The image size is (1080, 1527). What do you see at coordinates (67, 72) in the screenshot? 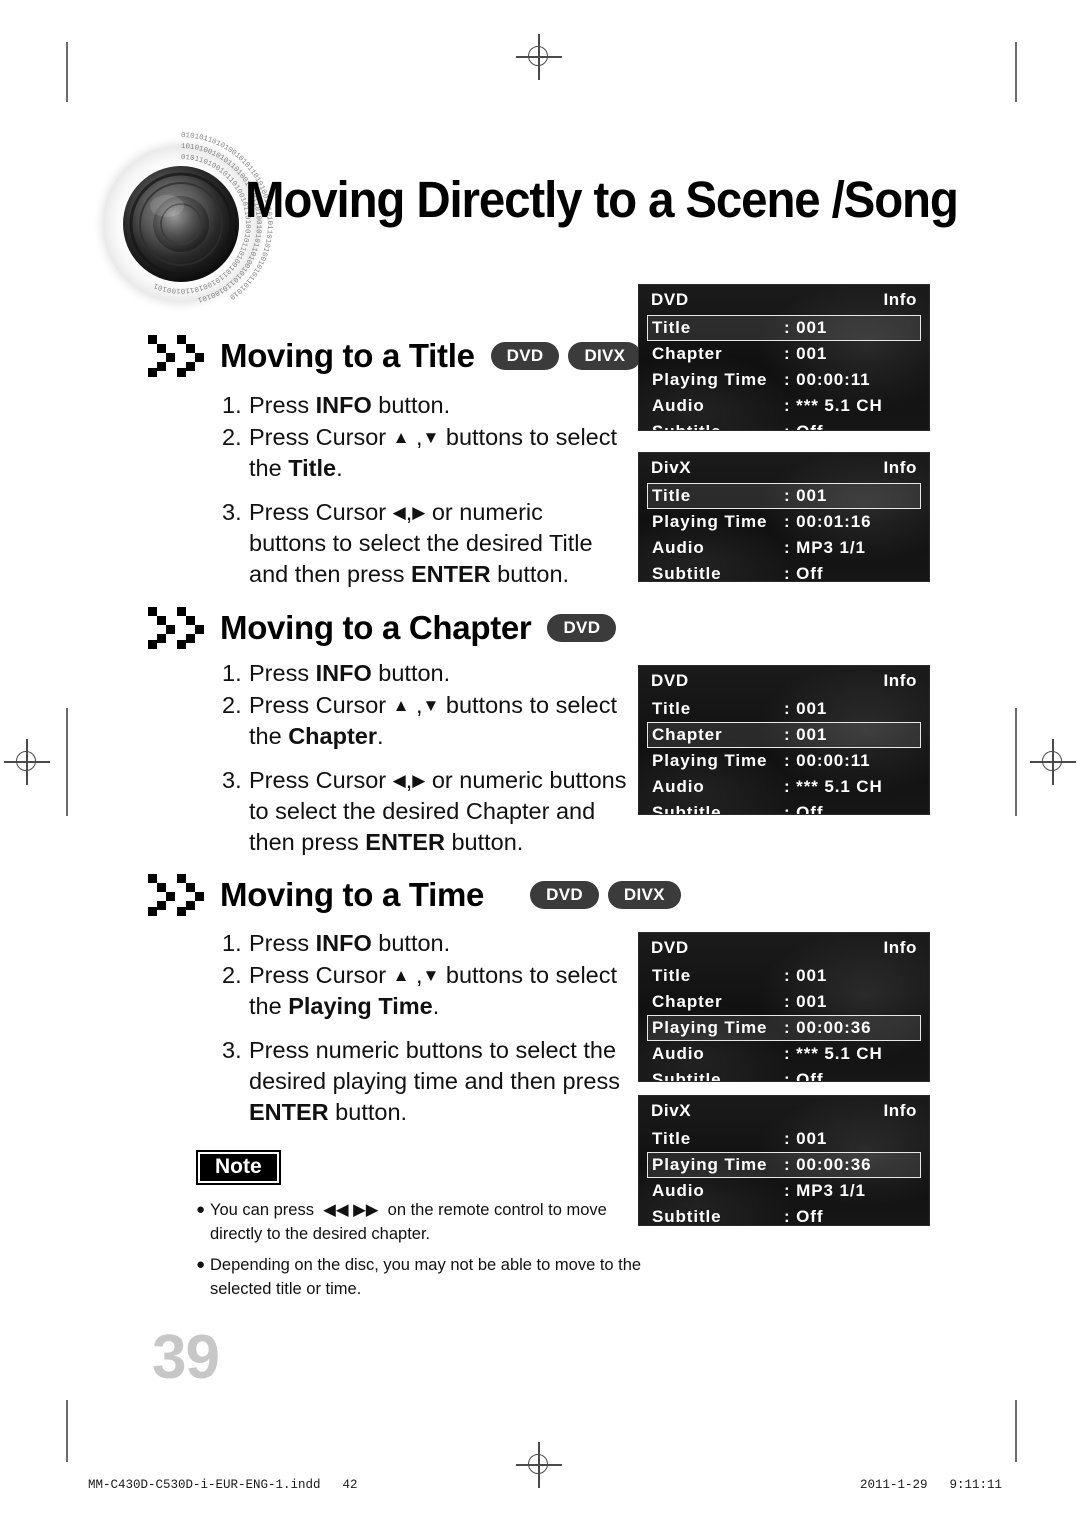
I see `trim-line-left` at bounding box center [67, 72].